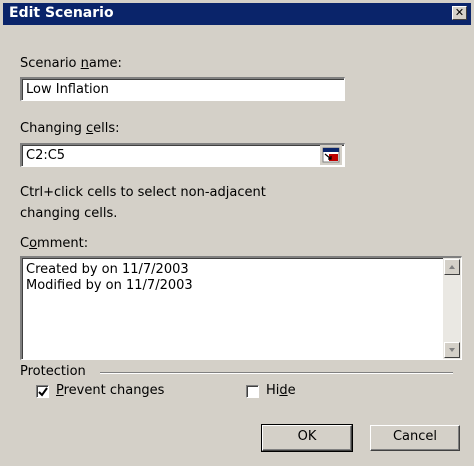 The width and height of the screenshot is (474, 466). I want to click on ok-button: OK, so click(307, 438).